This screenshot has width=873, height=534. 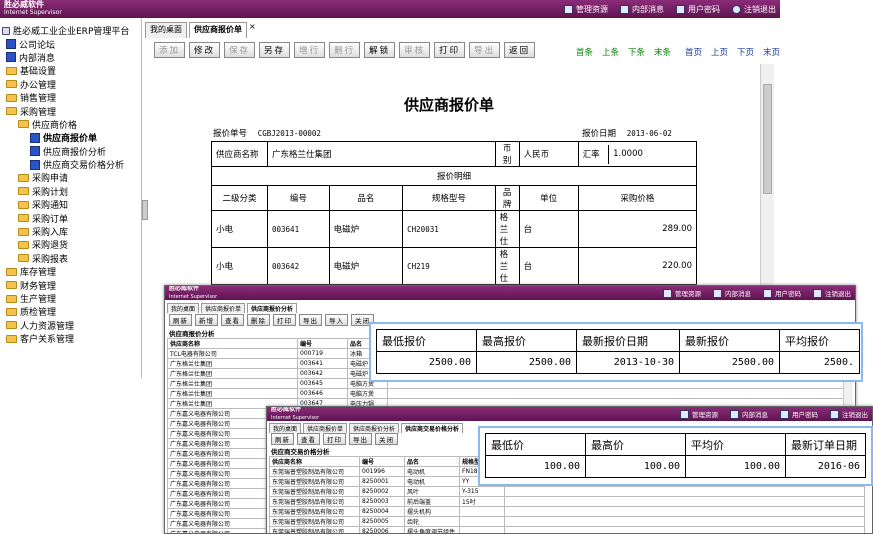 I want to click on sidebar-item-label: 采购订单, so click(x=50, y=219).